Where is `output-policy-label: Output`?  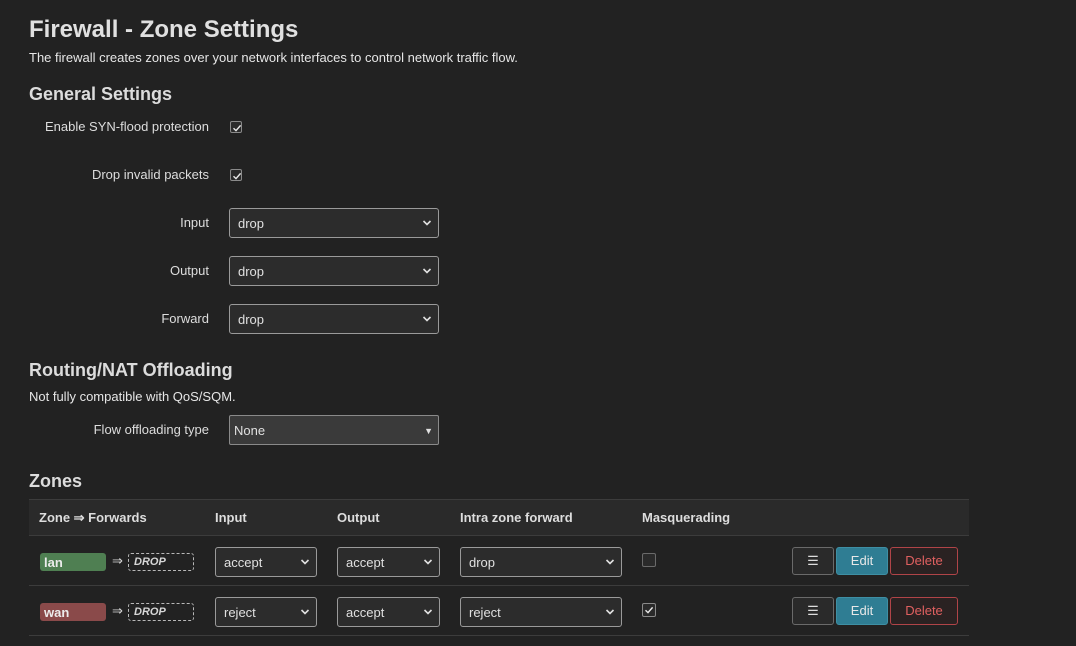
output-policy-label: Output is located at coordinates (189, 270).